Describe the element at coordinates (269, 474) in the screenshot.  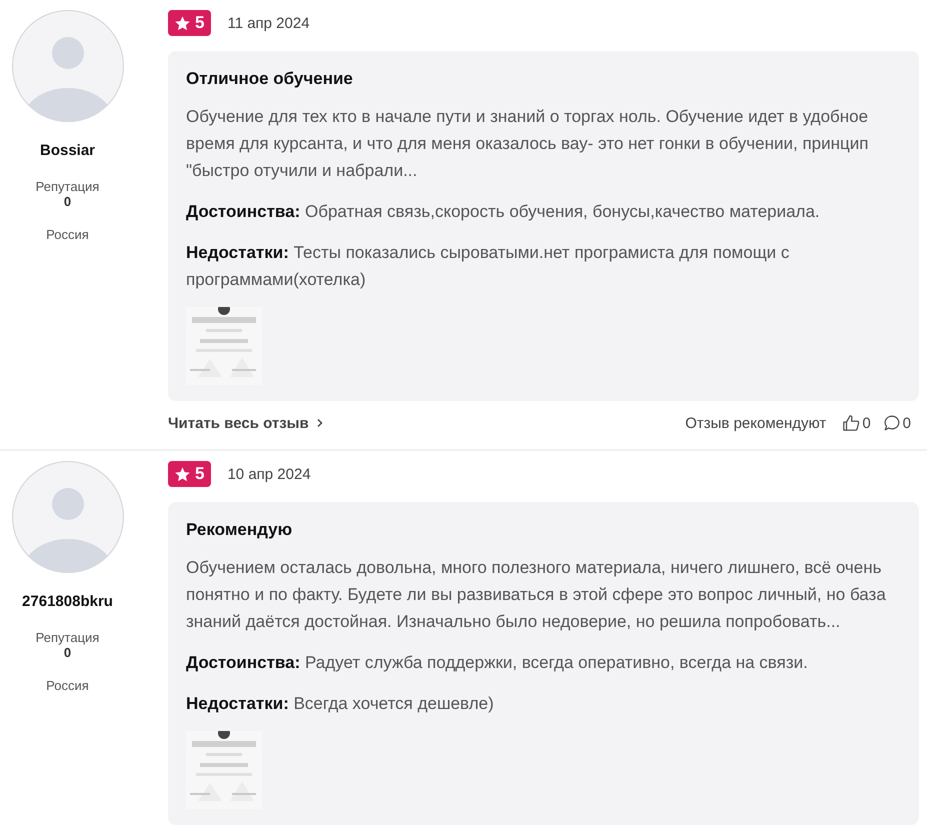
I see `review-date: 10 апр 2024` at that location.